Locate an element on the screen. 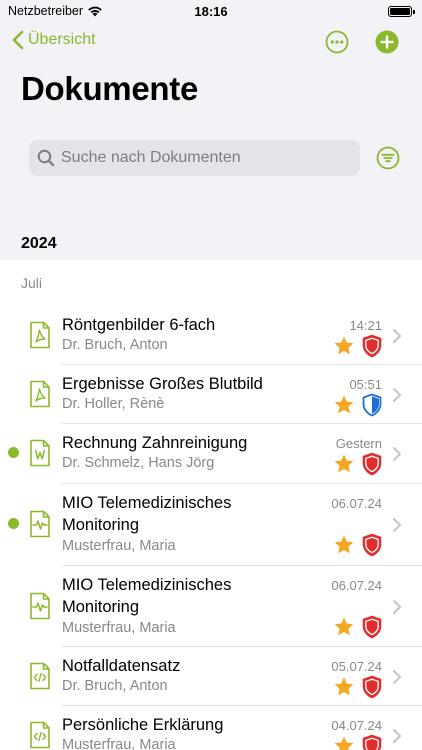 The image size is (422, 750). document-title: Persönliche Erklärung is located at coordinates (143, 725).